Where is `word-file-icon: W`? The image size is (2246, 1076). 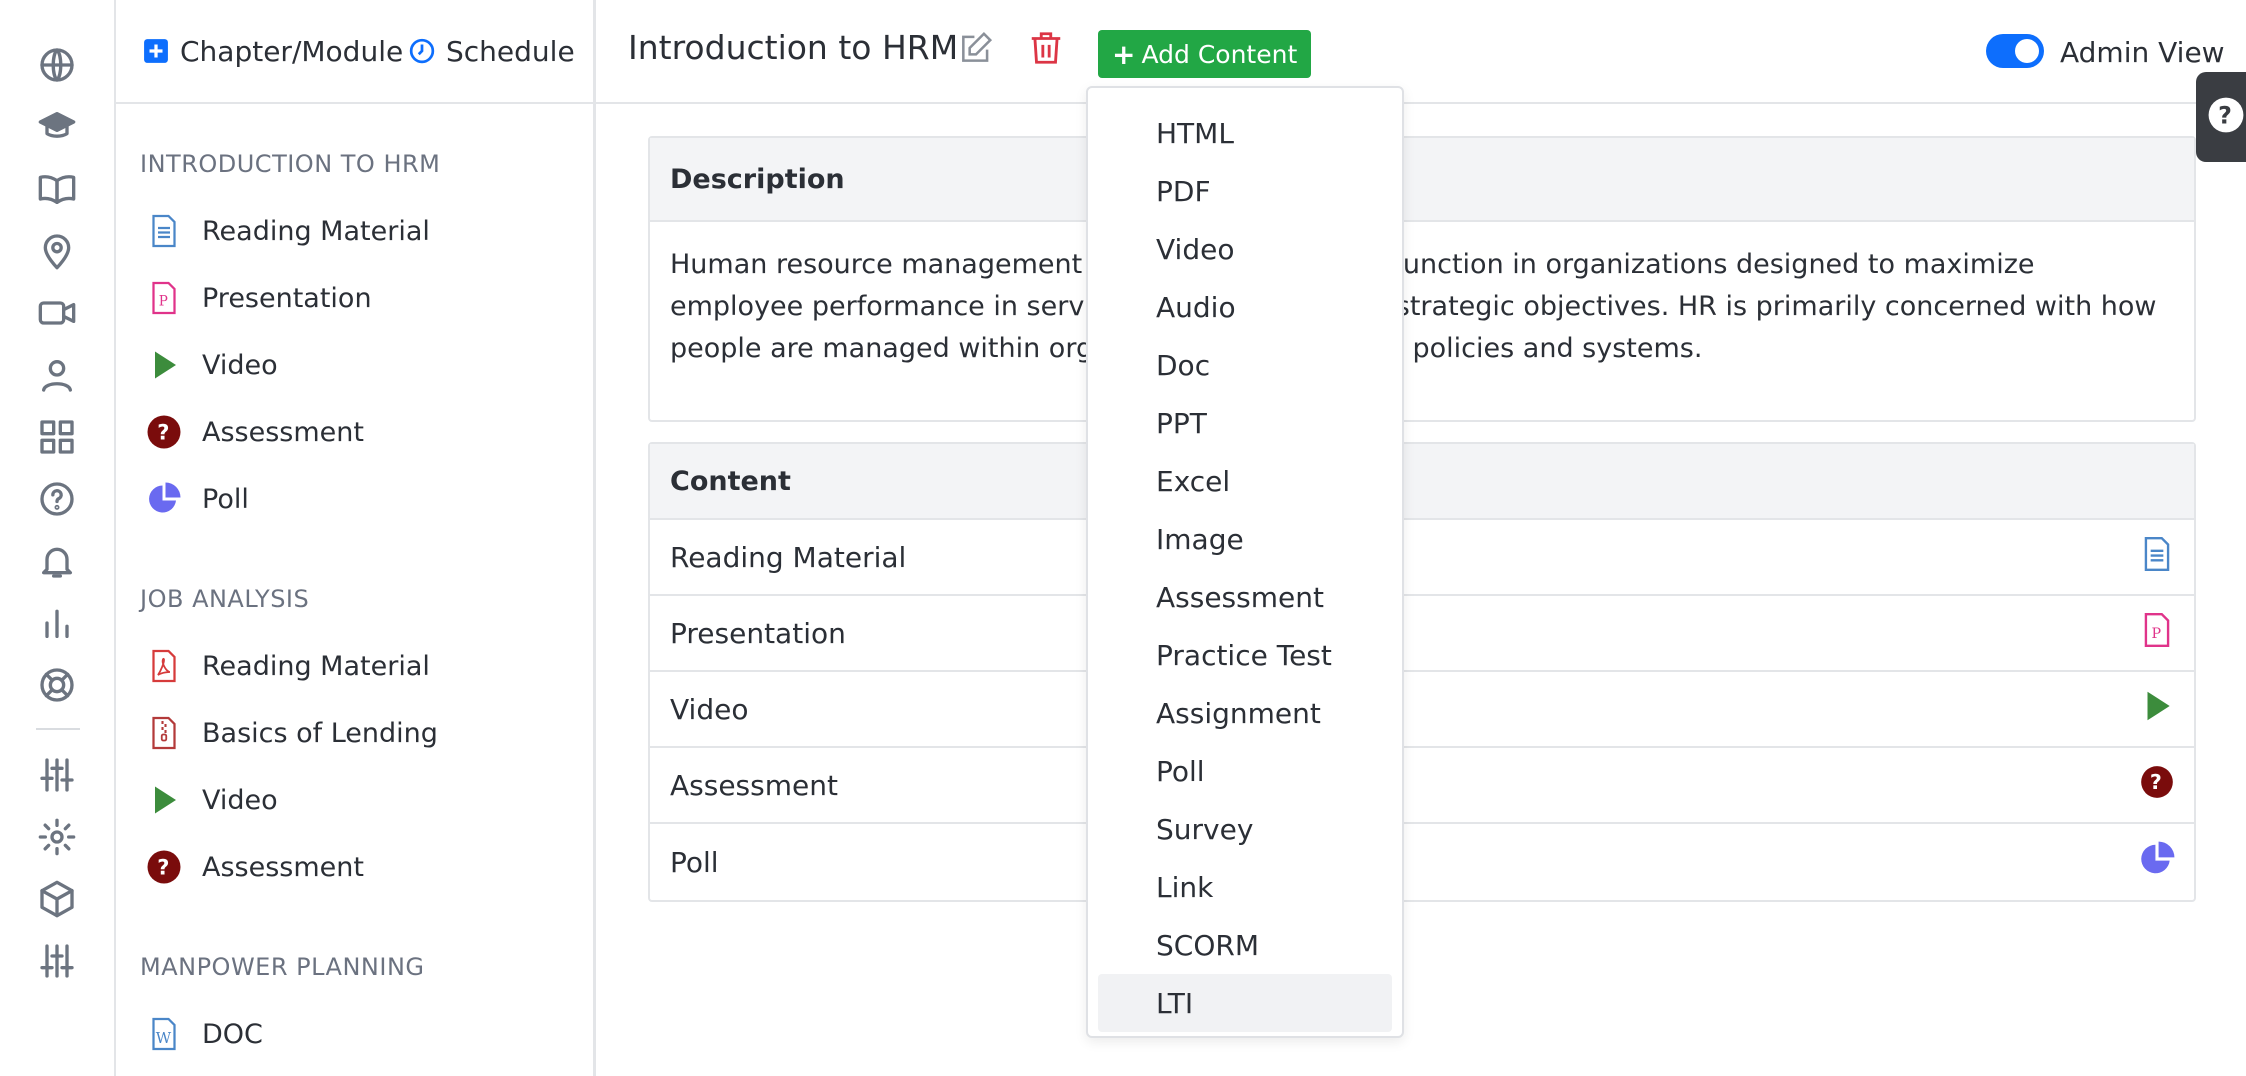 word-file-icon: W is located at coordinates (164, 1034).